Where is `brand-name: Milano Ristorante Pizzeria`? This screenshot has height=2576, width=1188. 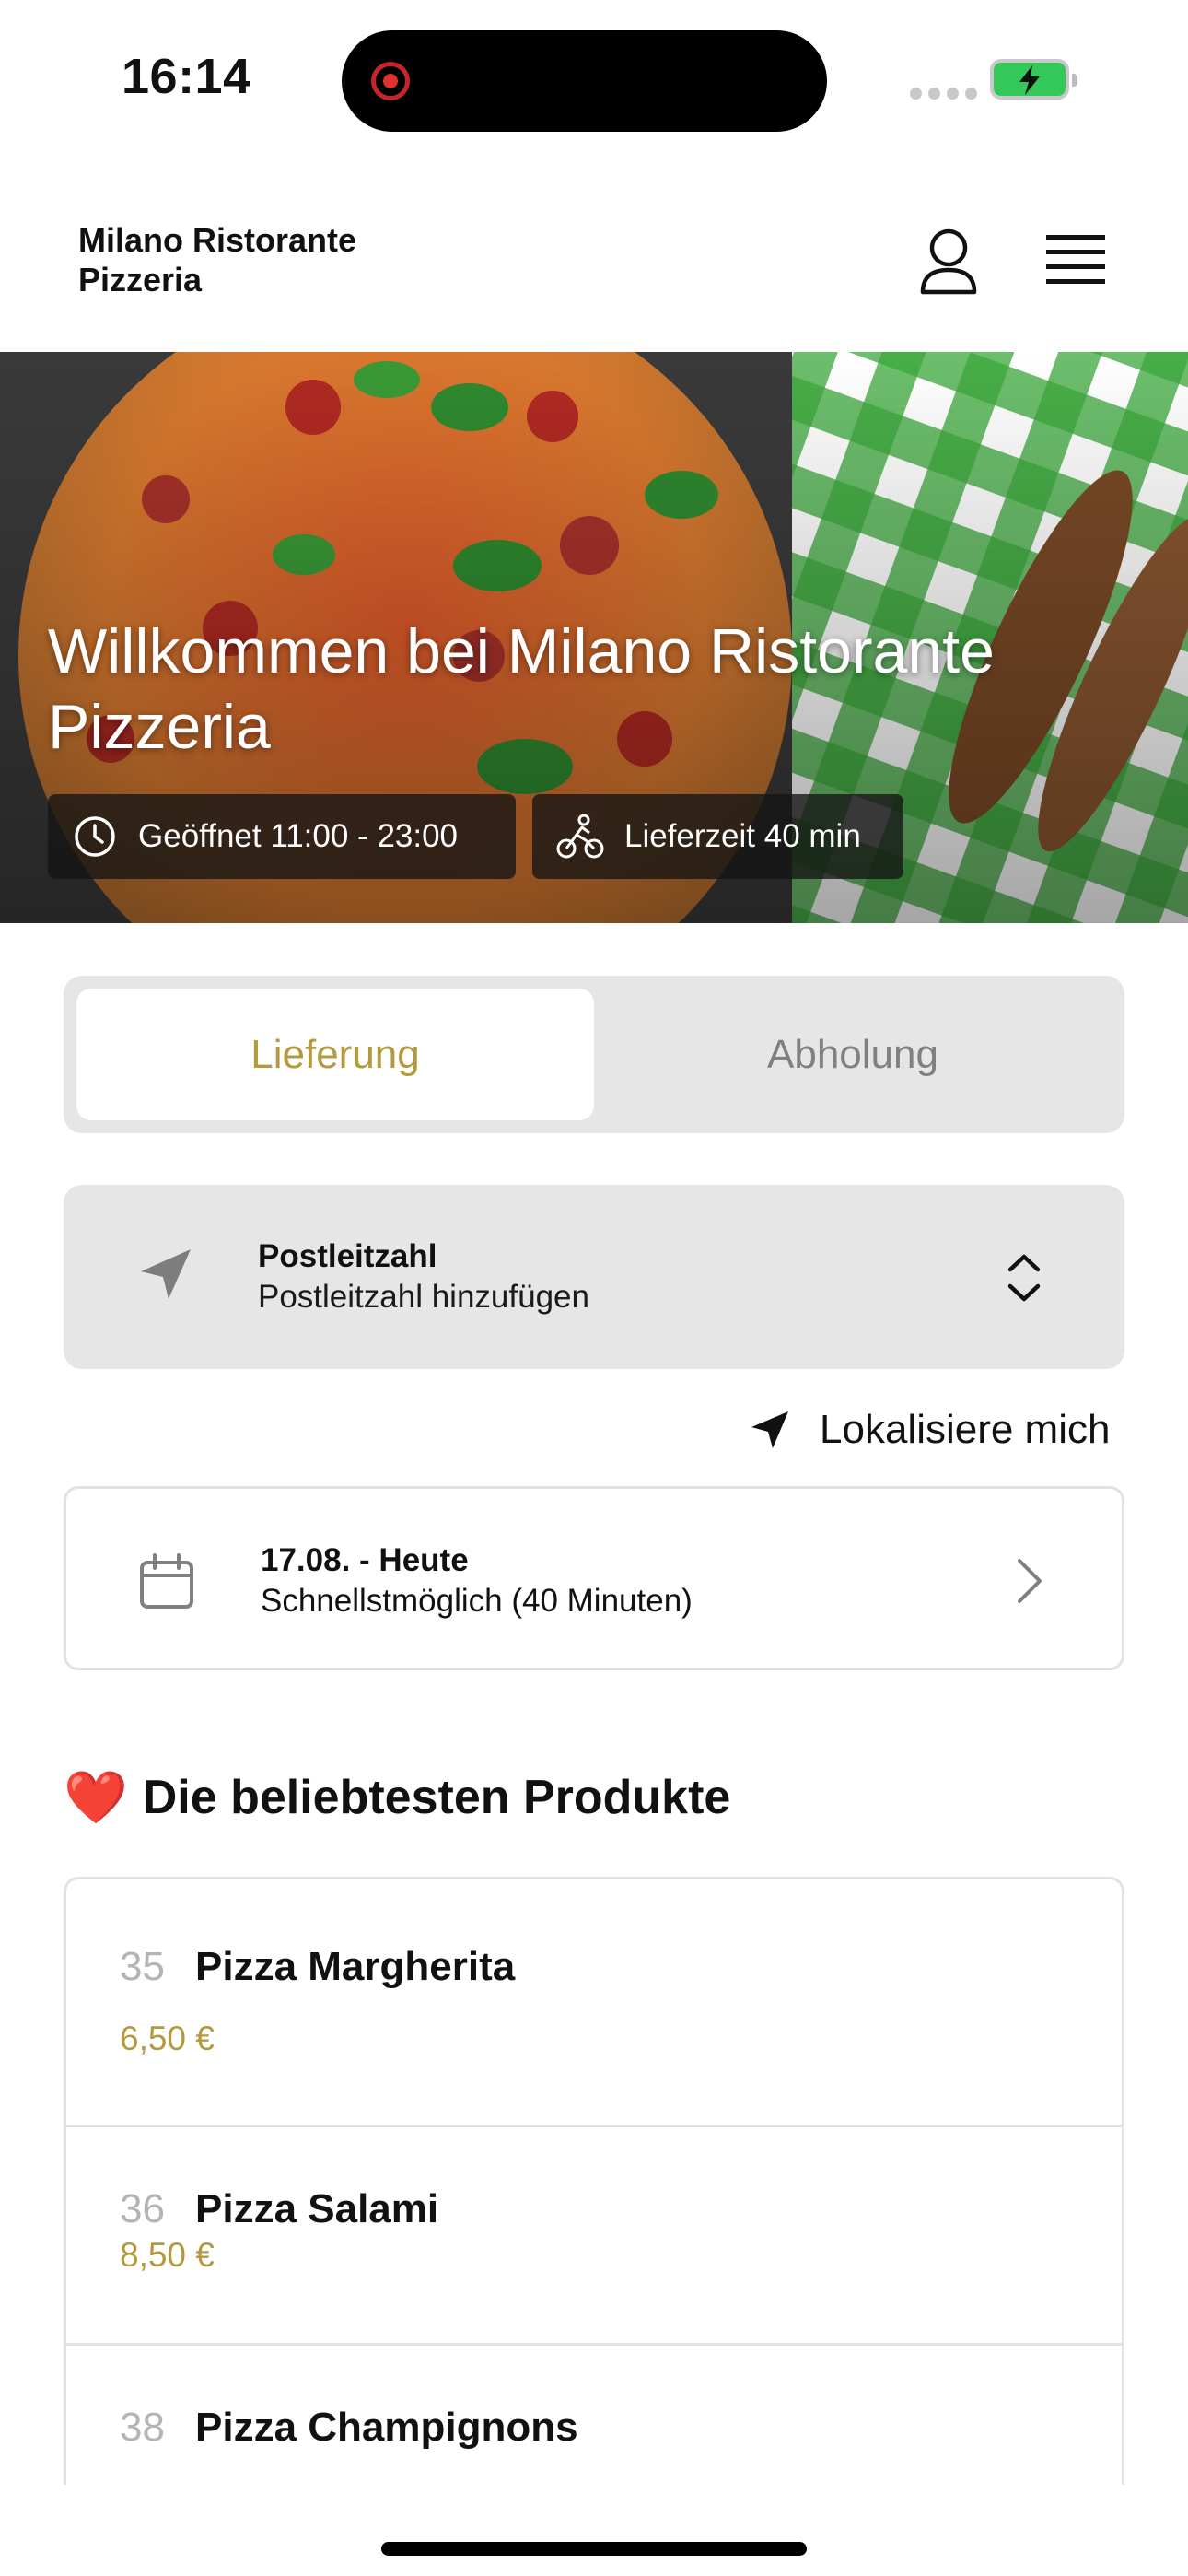
brand-name: Milano Ristorante Pizzeria is located at coordinates (218, 260).